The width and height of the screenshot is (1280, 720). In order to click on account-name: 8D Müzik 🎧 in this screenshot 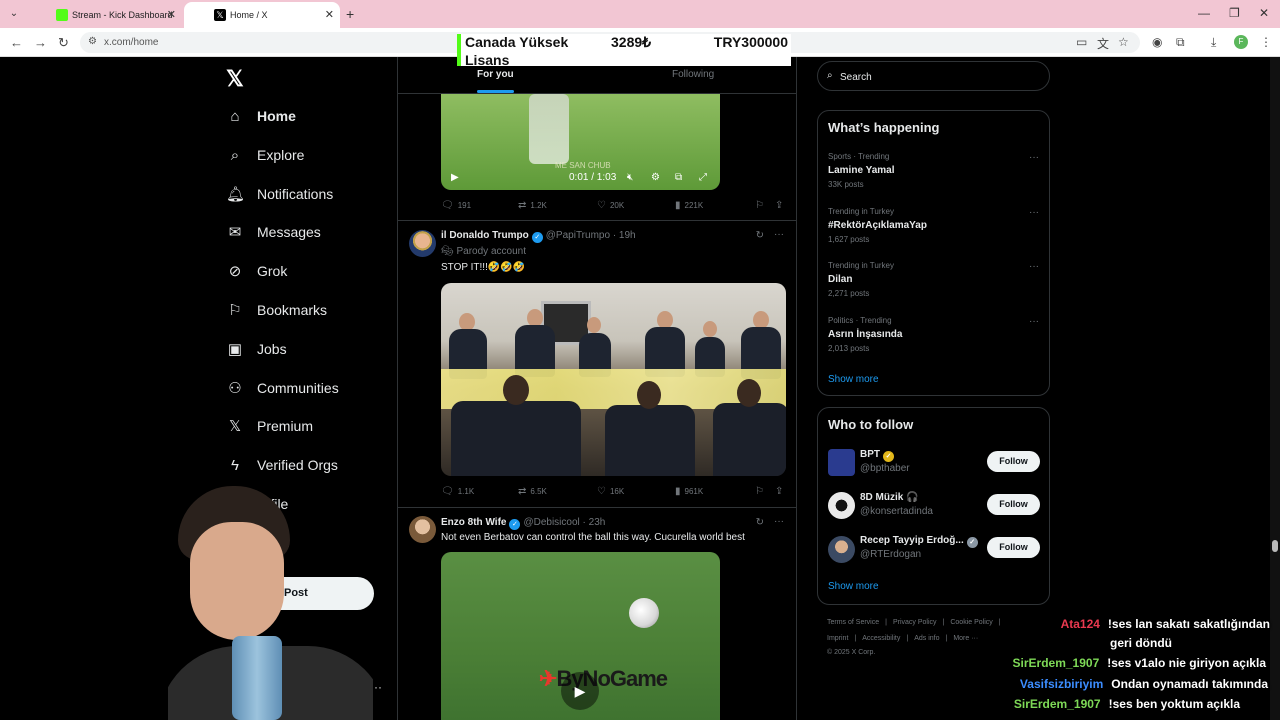, I will do `click(889, 497)`.